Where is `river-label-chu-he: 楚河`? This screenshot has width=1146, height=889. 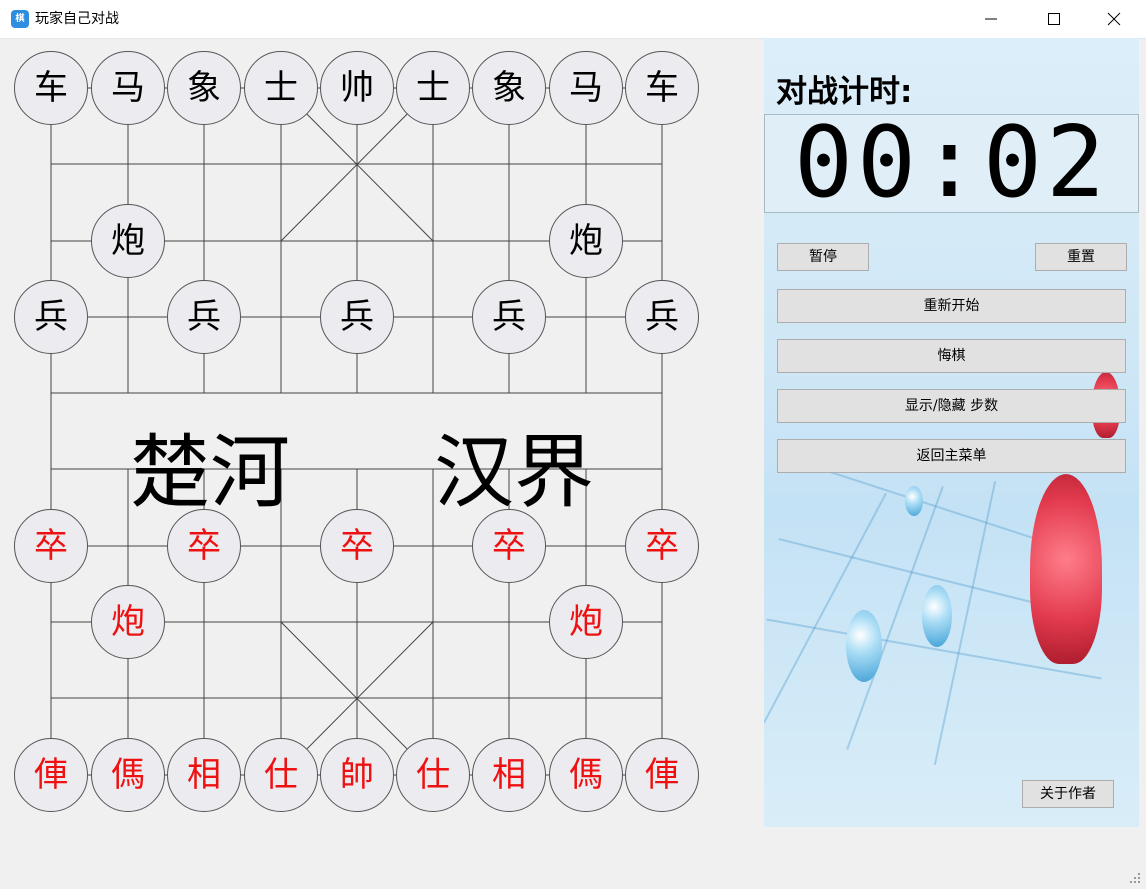 river-label-chu-he: 楚河 is located at coordinates (210, 472).